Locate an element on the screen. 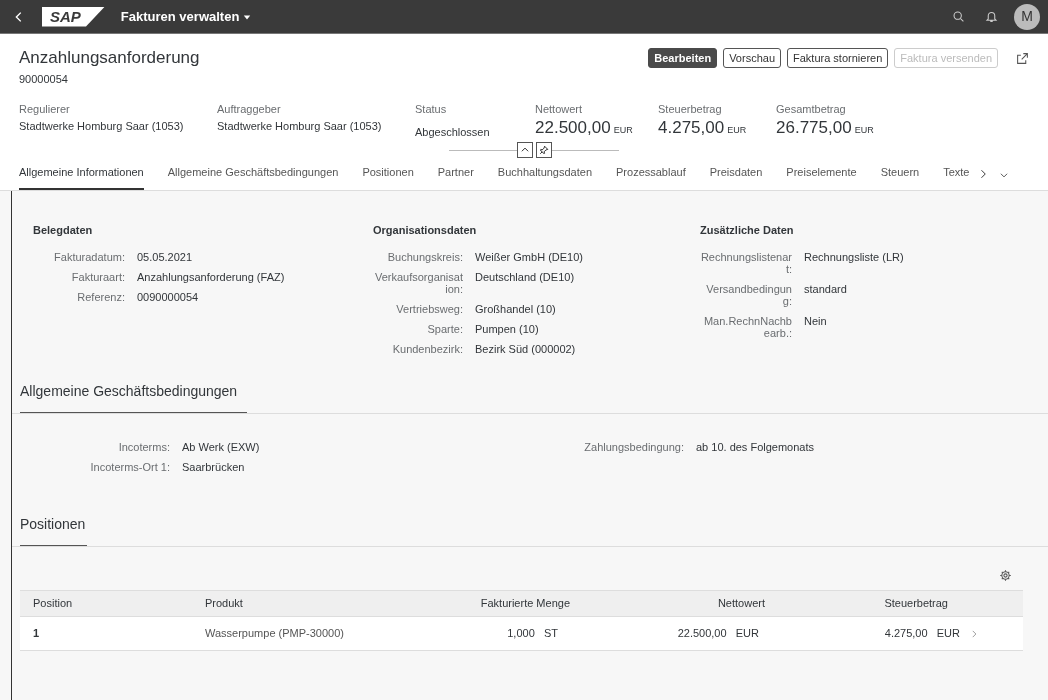 The image size is (1048, 700). collapse-button is located at coordinates (524, 150).